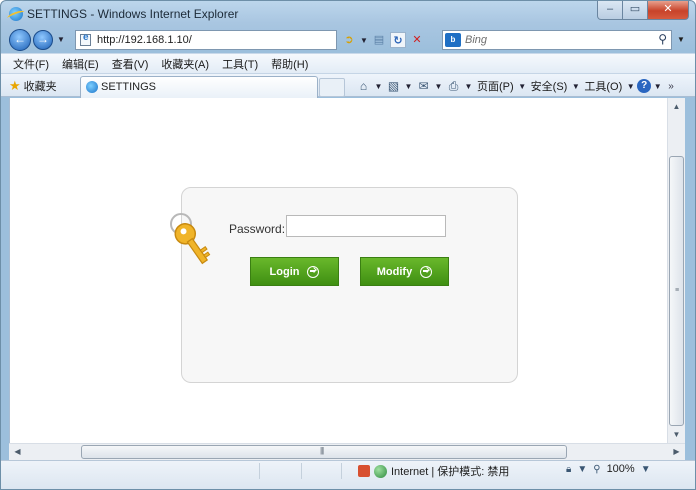  I want to click on ie-logo-icon, so click(16, 14).